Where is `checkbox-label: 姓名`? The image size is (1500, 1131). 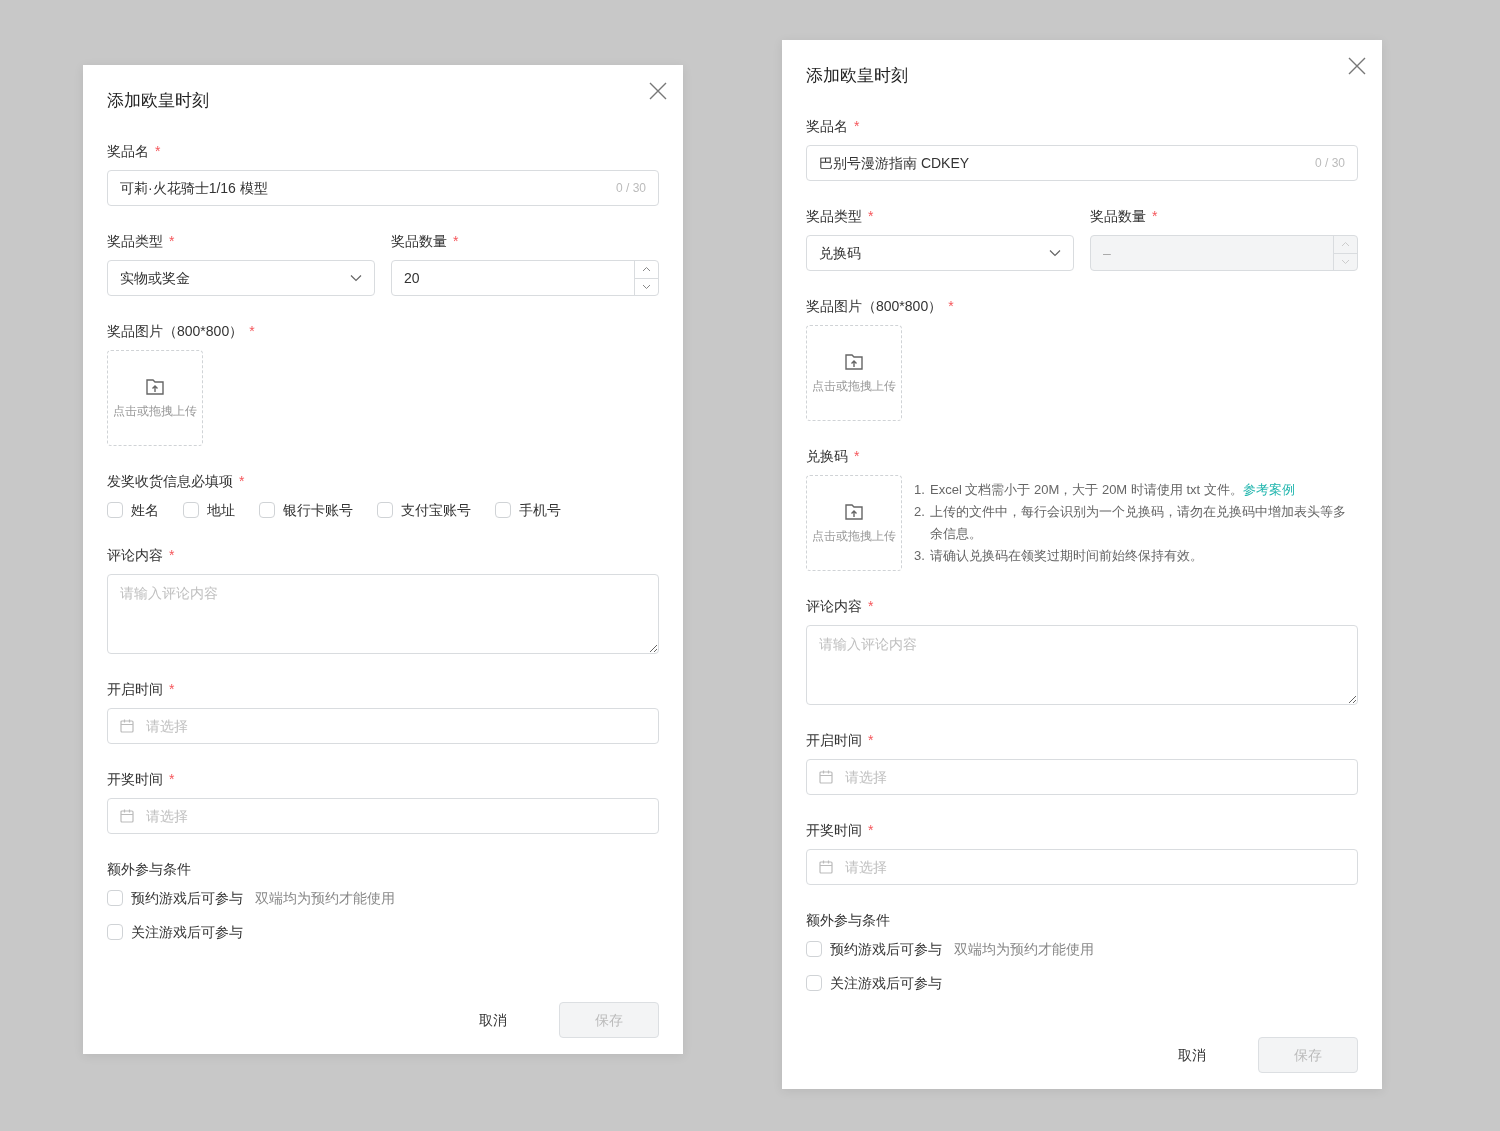
checkbox-label: 姓名 is located at coordinates (145, 510).